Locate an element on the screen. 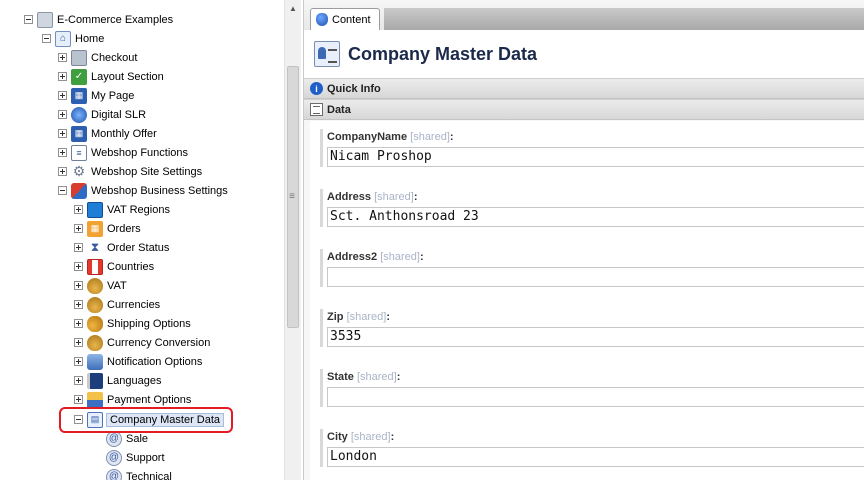 This screenshot has width=864, height=480. tree-label: Shipping Options is located at coordinates (149, 323).